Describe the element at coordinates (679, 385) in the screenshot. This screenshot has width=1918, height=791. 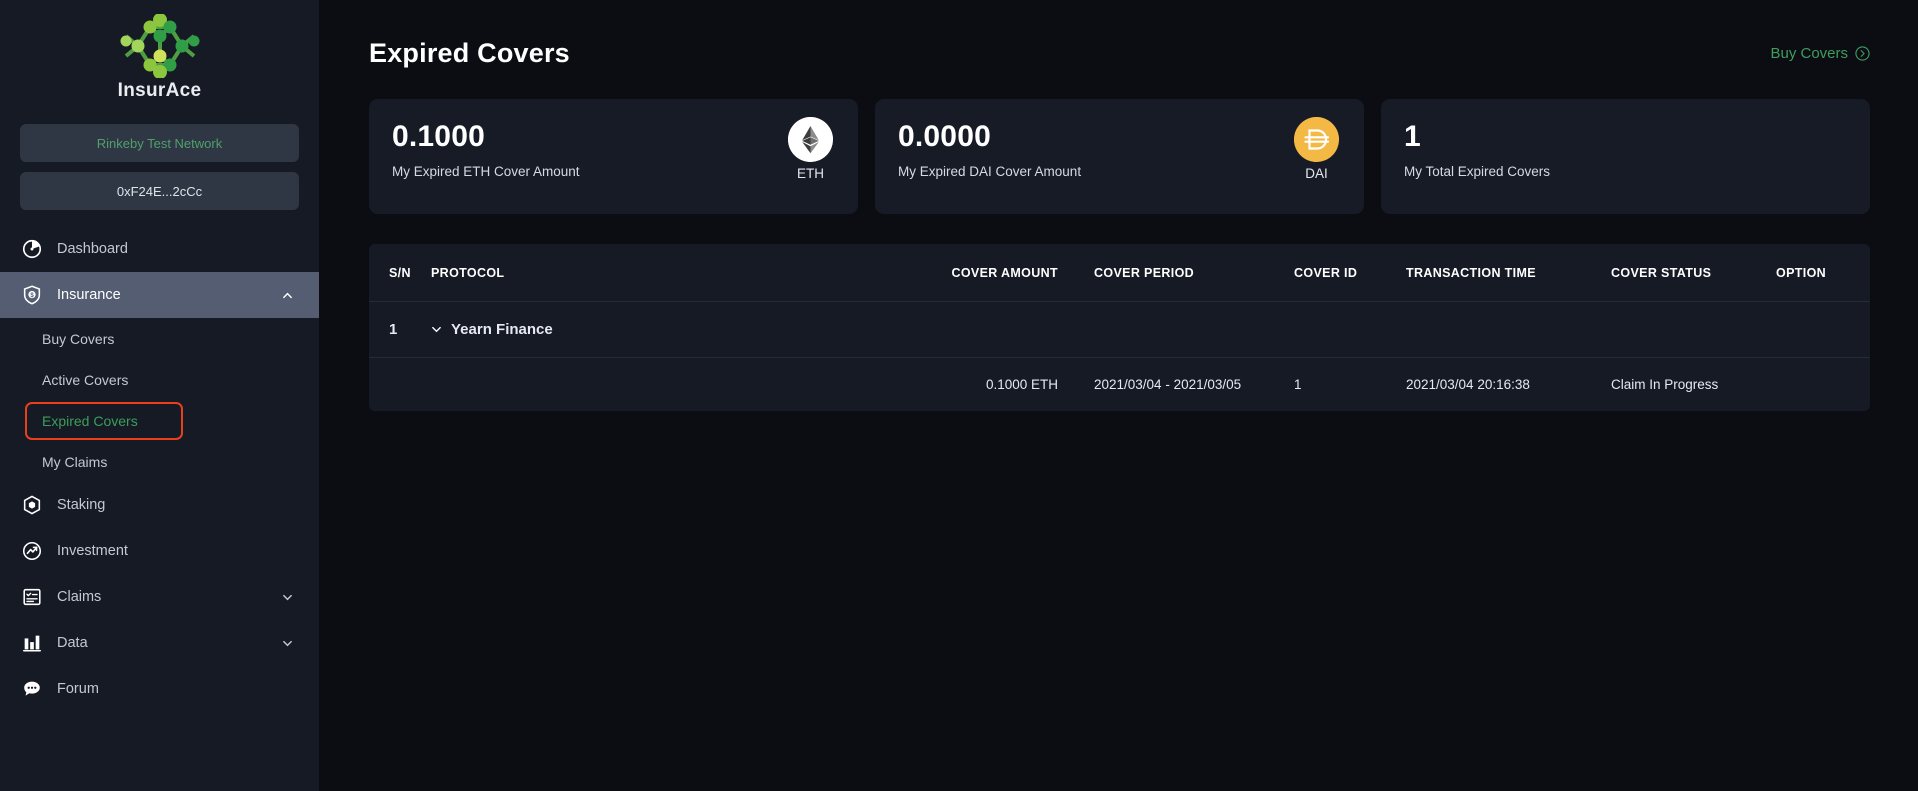
I see `cell-protocol` at that location.